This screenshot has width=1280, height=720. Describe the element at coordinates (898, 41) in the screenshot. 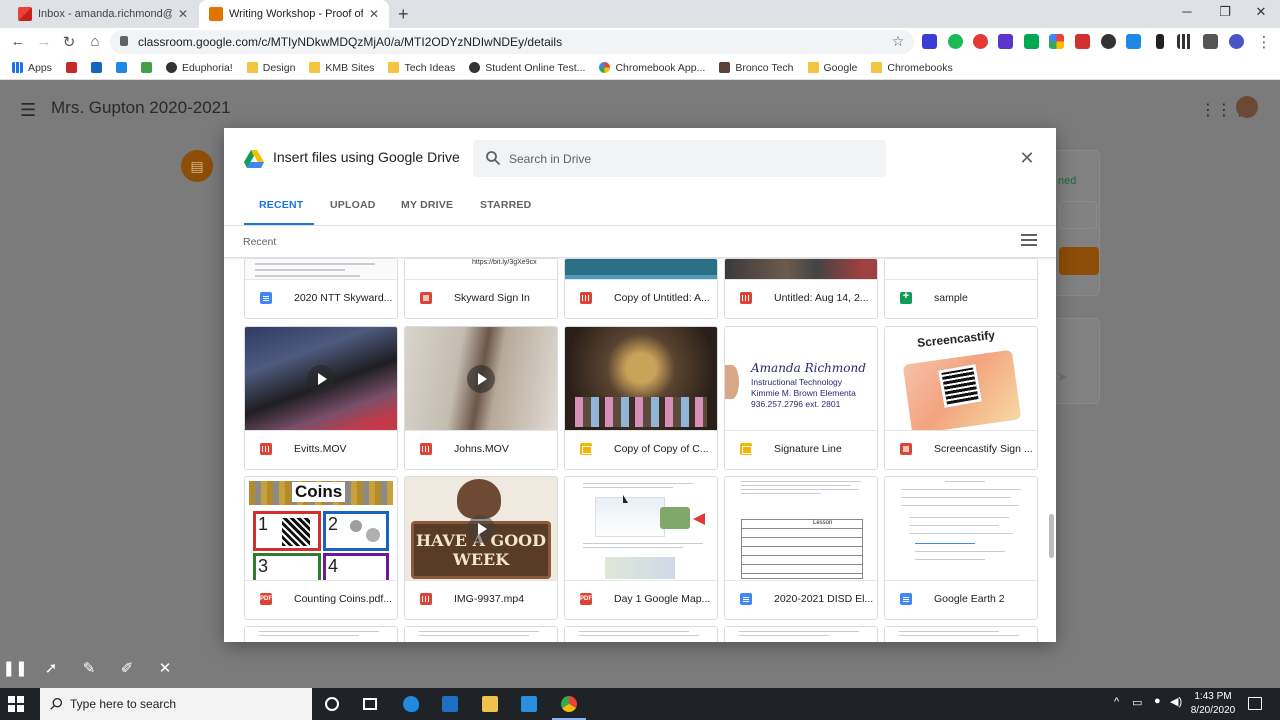

I see `bookmark-star-icon: ☆` at that location.